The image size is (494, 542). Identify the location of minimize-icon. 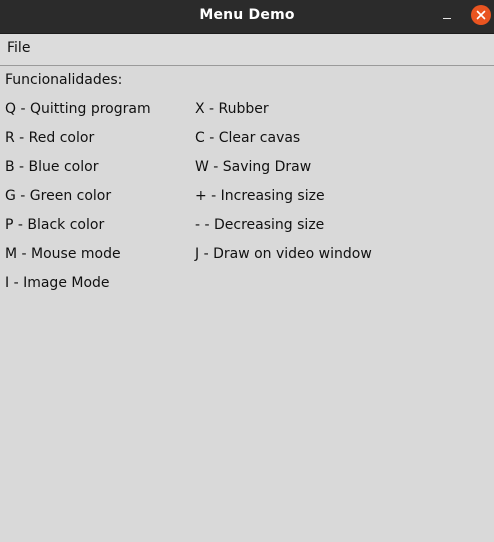
(447, 18).